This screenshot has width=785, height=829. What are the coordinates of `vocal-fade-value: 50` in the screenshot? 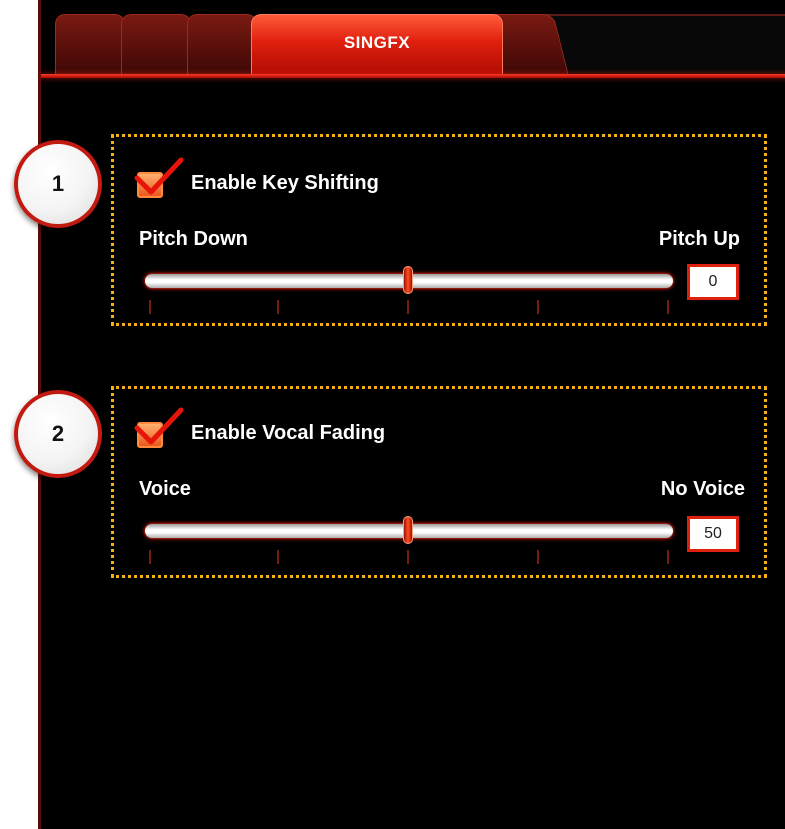 It's located at (713, 534).